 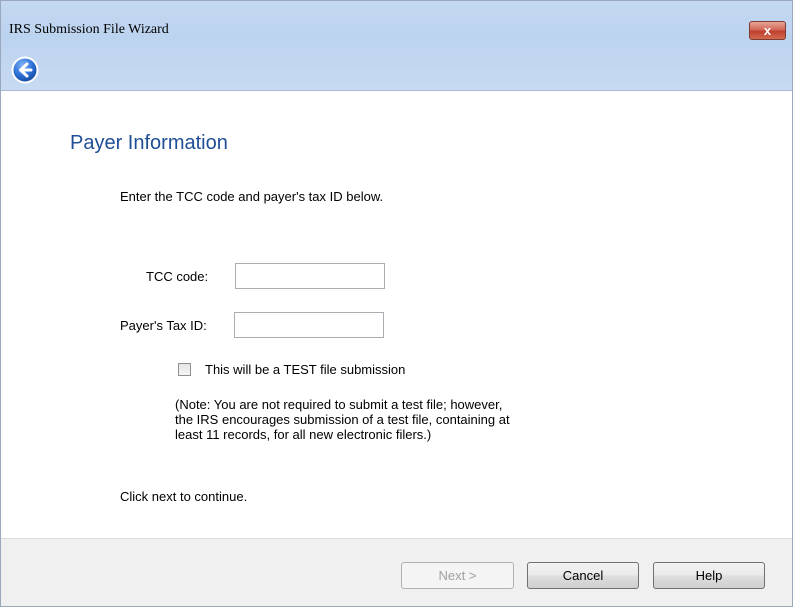 What do you see at coordinates (184, 496) in the screenshot?
I see `continue-message: Click next to continue.` at bounding box center [184, 496].